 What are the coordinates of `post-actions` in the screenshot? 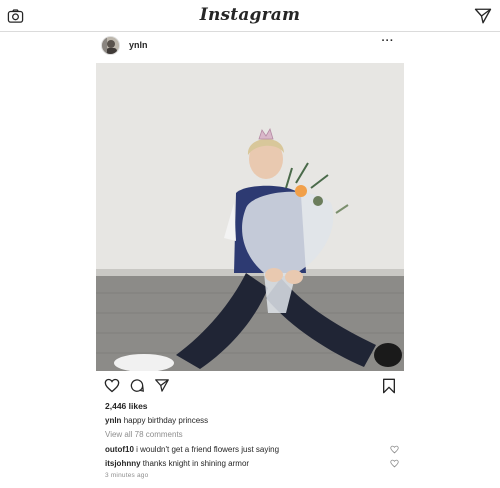 It's located at (250, 386).